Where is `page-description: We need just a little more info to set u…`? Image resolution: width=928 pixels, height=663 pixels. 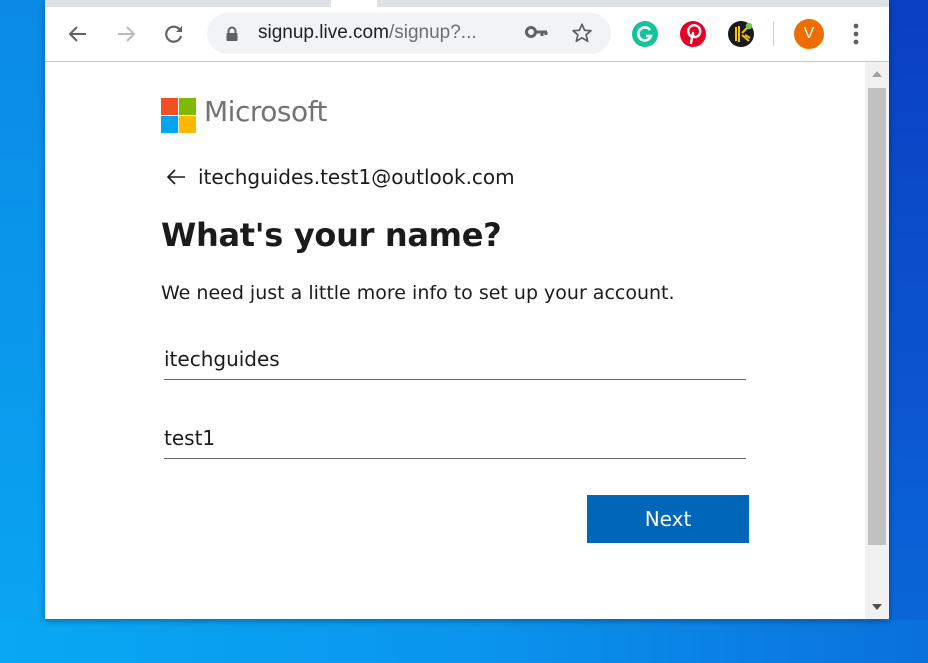 page-description: We need just a little more info to set u… is located at coordinates (418, 293).